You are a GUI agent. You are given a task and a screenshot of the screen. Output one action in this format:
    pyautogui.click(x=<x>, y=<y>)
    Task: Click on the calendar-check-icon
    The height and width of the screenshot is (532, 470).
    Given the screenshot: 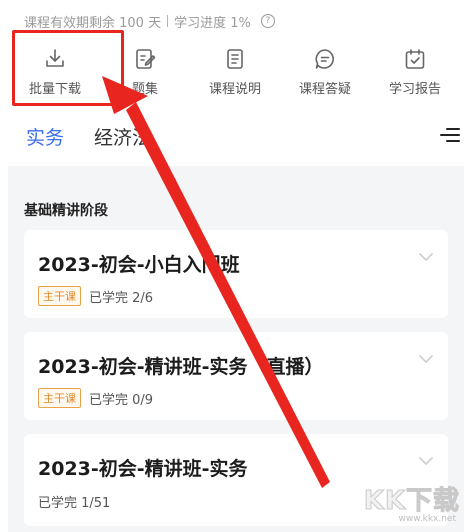 What is the action you would take?
    pyautogui.click(x=415, y=58)
    